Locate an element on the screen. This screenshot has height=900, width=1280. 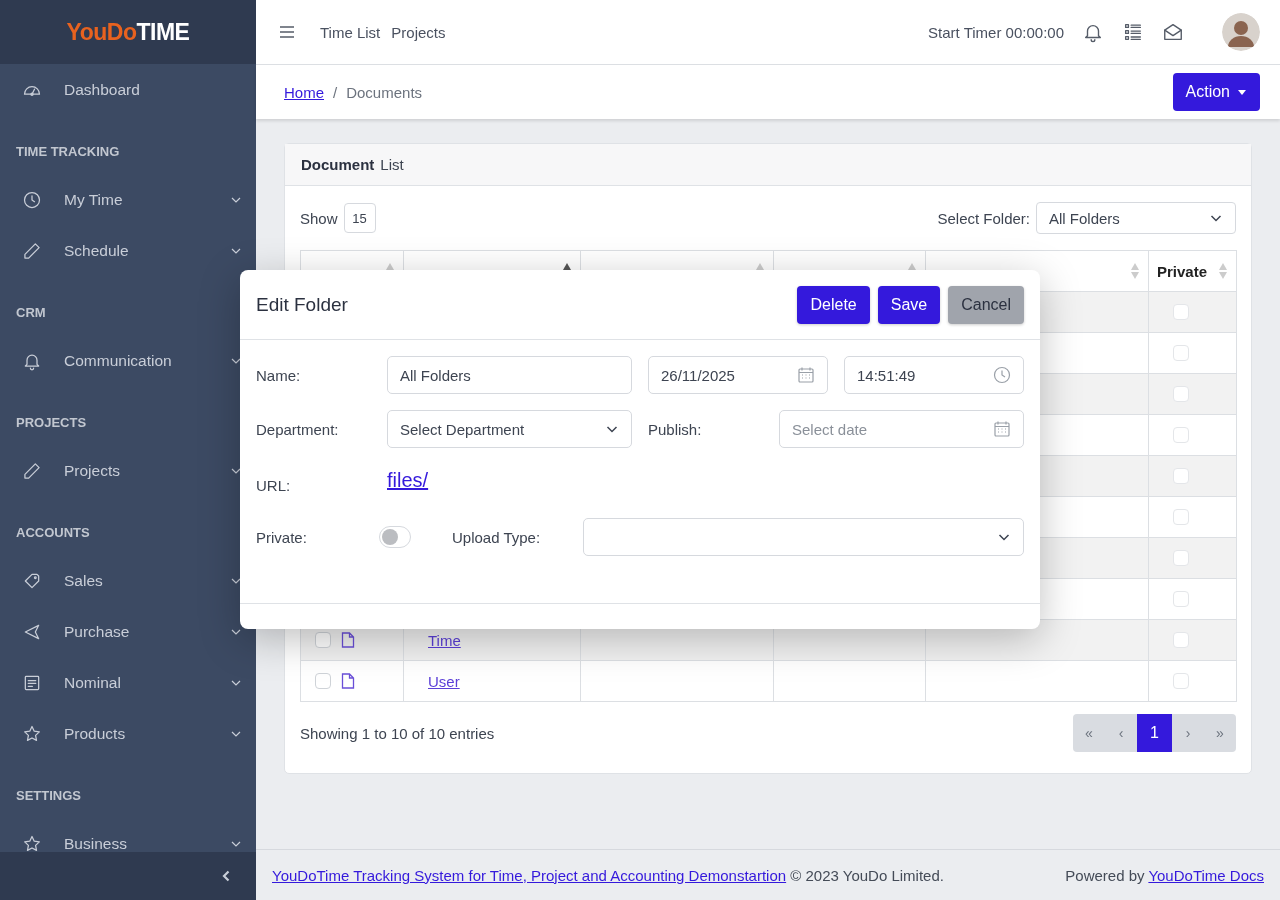
modal-button: Delete is located at coordinates (833, 304).